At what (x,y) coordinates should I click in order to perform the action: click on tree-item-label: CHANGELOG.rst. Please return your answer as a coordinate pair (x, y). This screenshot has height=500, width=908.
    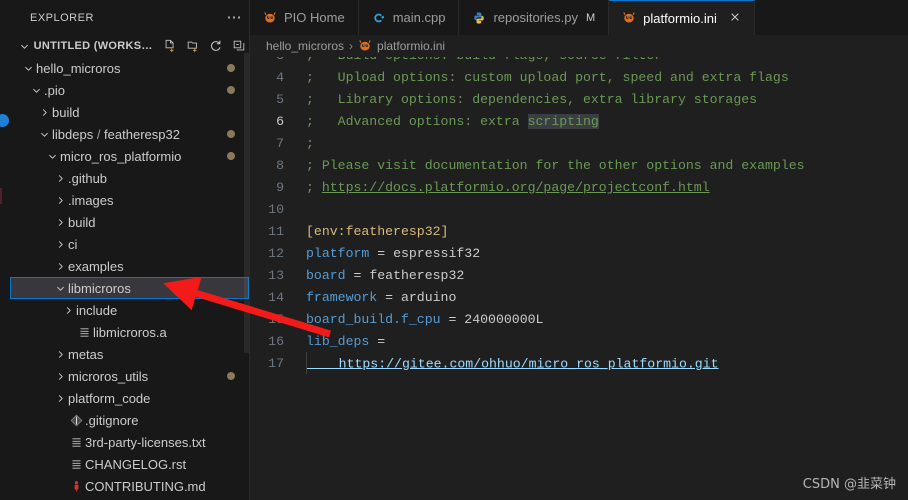
    Looking at the image, I should click on (136, 464).